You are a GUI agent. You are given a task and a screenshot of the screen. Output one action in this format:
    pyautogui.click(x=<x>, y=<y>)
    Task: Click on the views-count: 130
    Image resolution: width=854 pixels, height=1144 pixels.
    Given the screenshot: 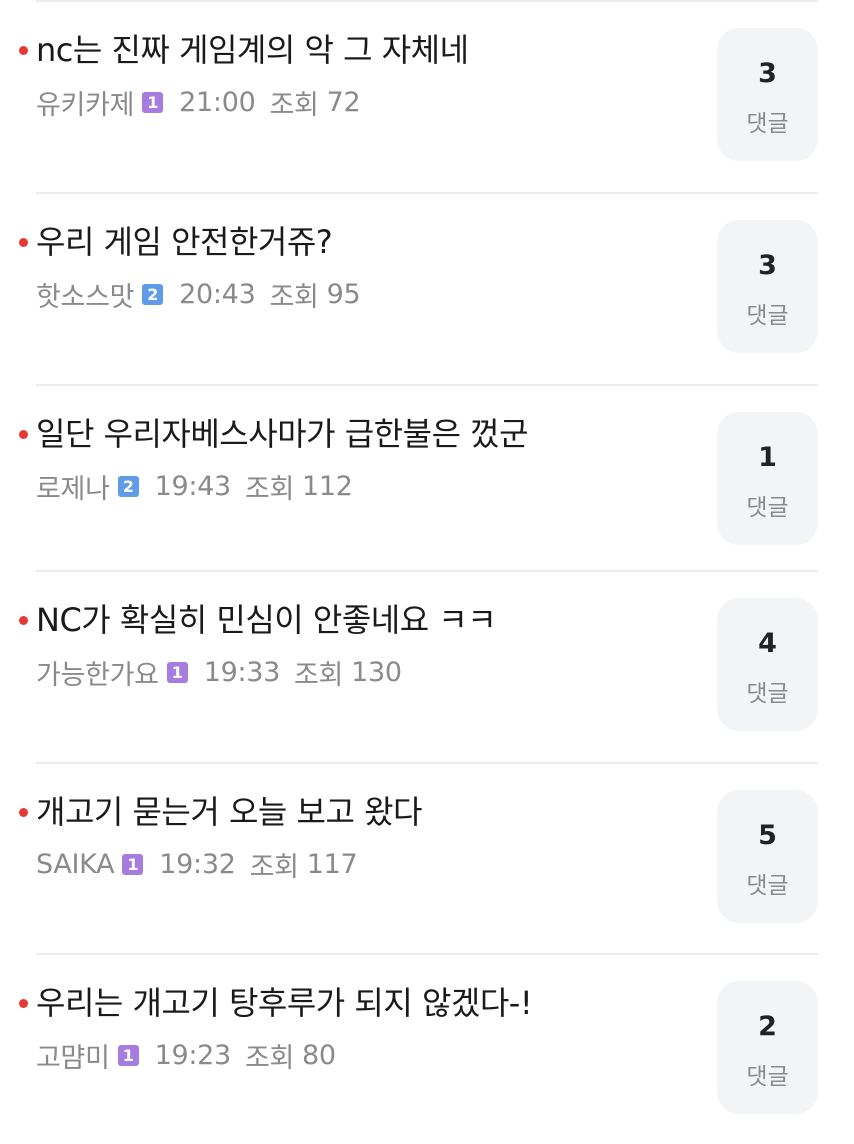 What is the action you would take?
    pyautogui.click(x=376, y=672)
    